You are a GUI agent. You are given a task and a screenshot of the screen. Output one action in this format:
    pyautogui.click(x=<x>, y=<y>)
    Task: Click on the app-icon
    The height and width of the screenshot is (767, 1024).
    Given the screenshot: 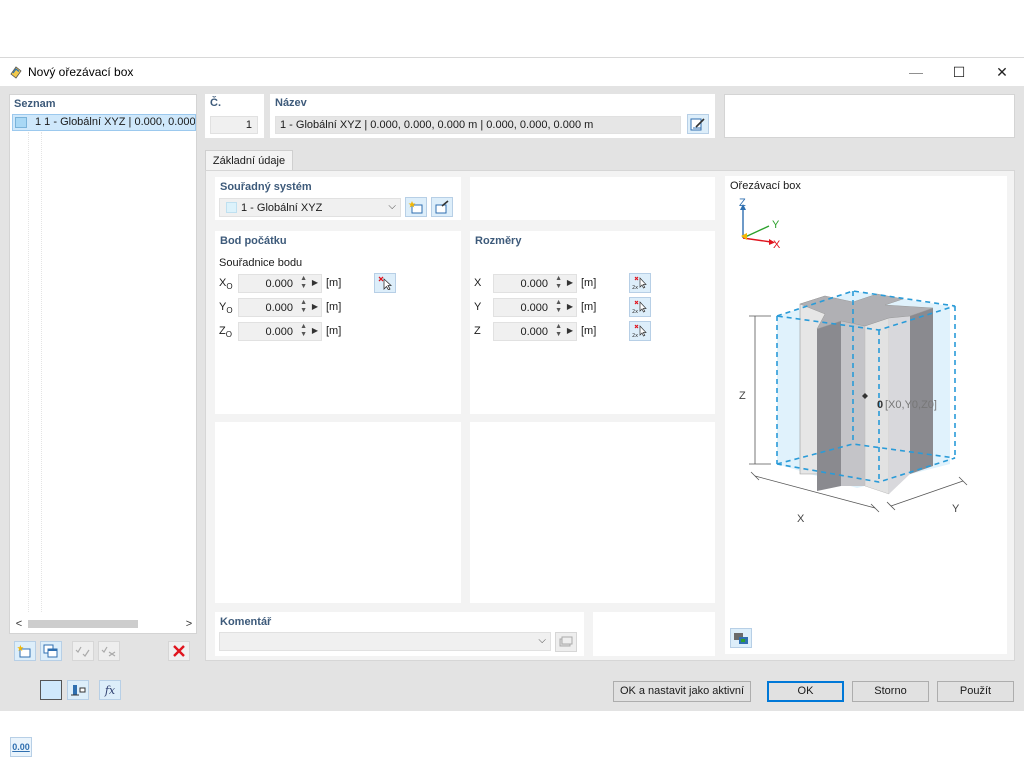 What is the action you would take?
    pyautogui.click(x=16, y=72)
    